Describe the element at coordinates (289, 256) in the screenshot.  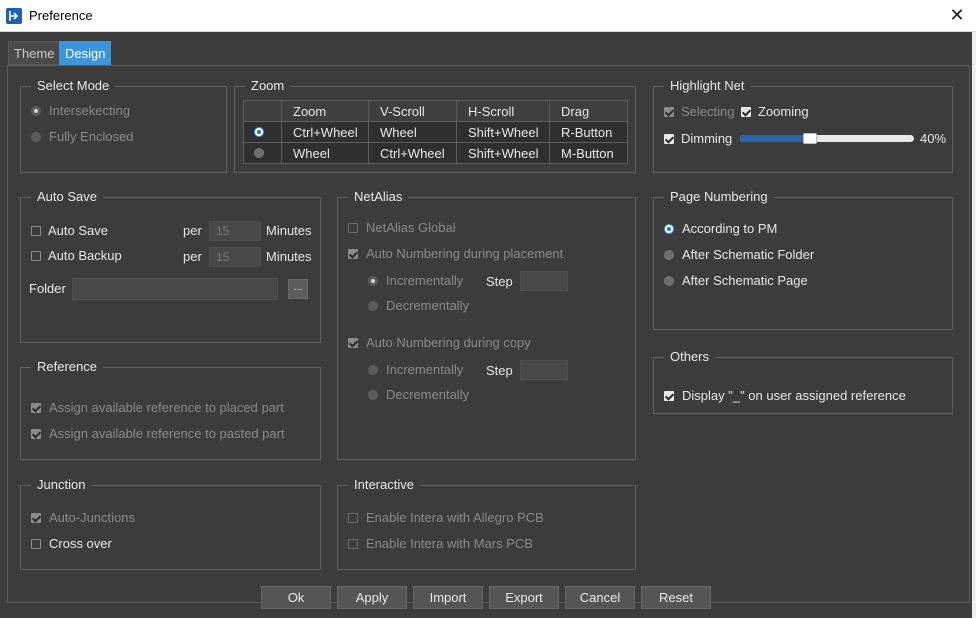
I see `auto-backup-unit-label: Minutes` at that location.